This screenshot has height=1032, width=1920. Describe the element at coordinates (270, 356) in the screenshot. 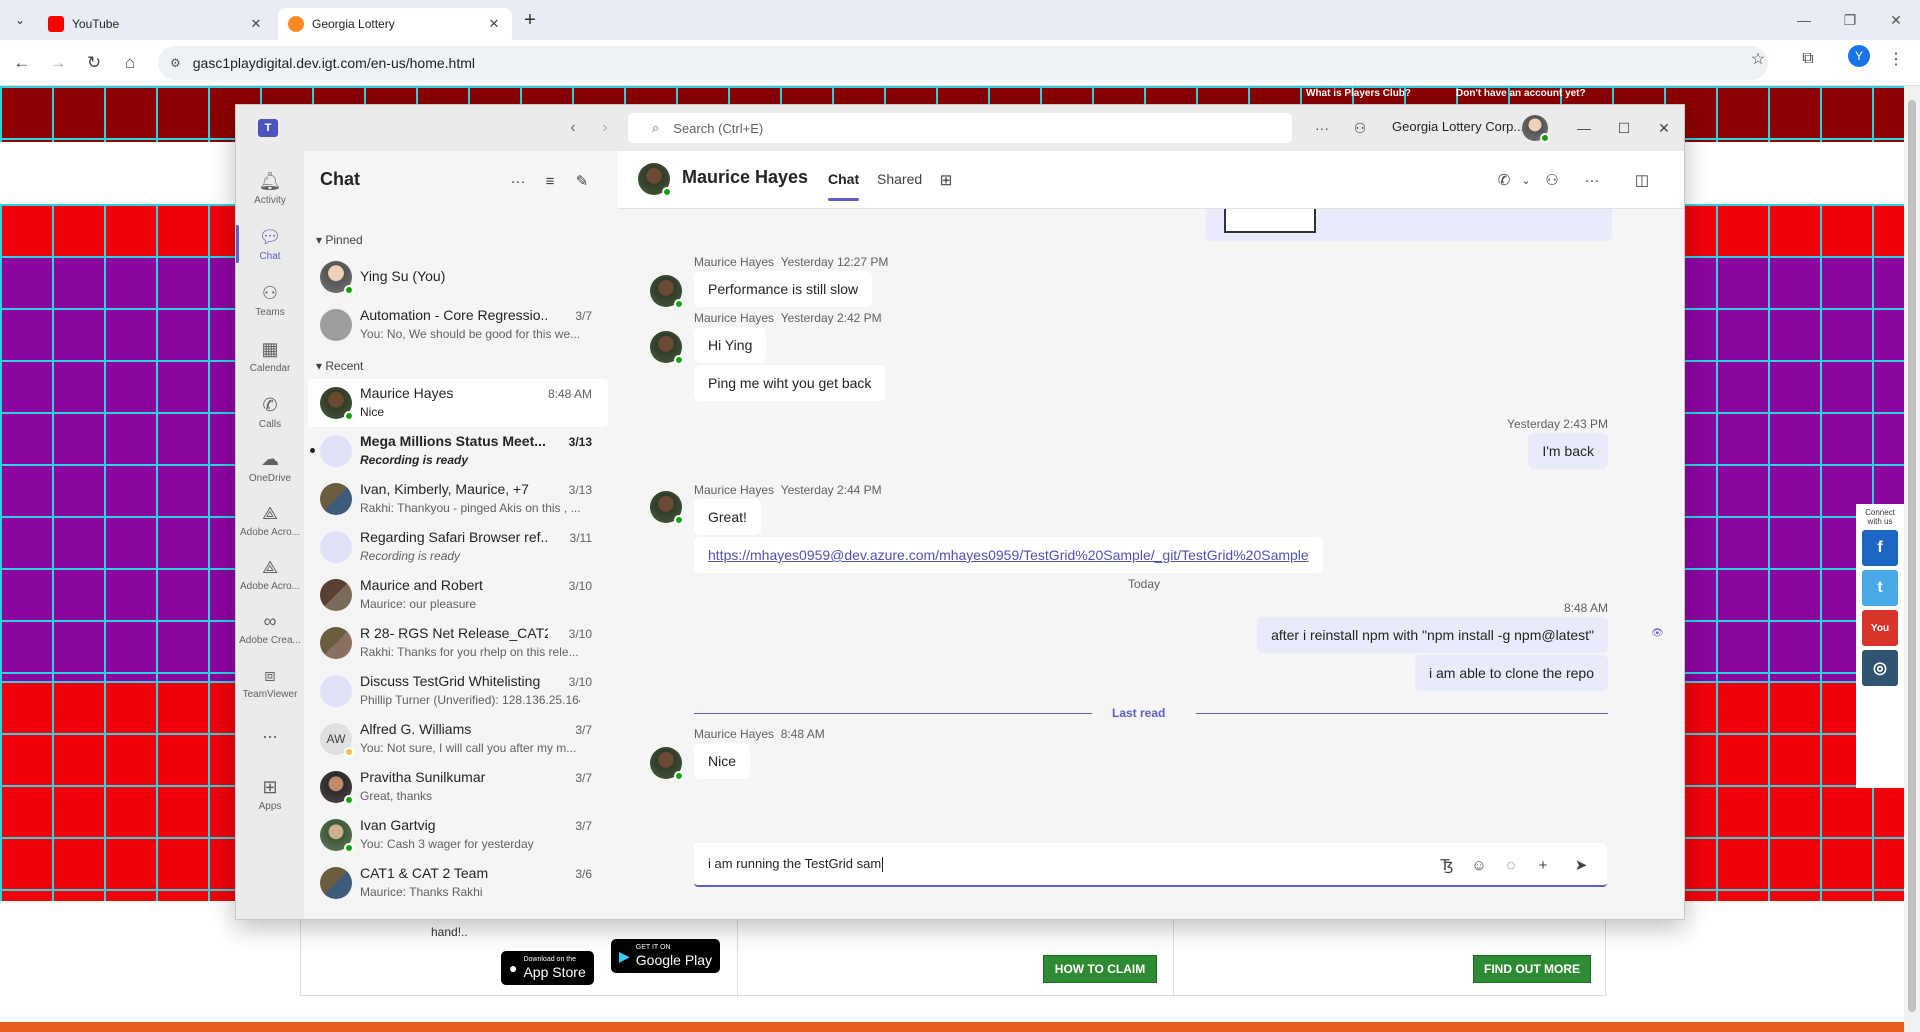

I see `rail-calendar: ▦ Calendar` at that location.